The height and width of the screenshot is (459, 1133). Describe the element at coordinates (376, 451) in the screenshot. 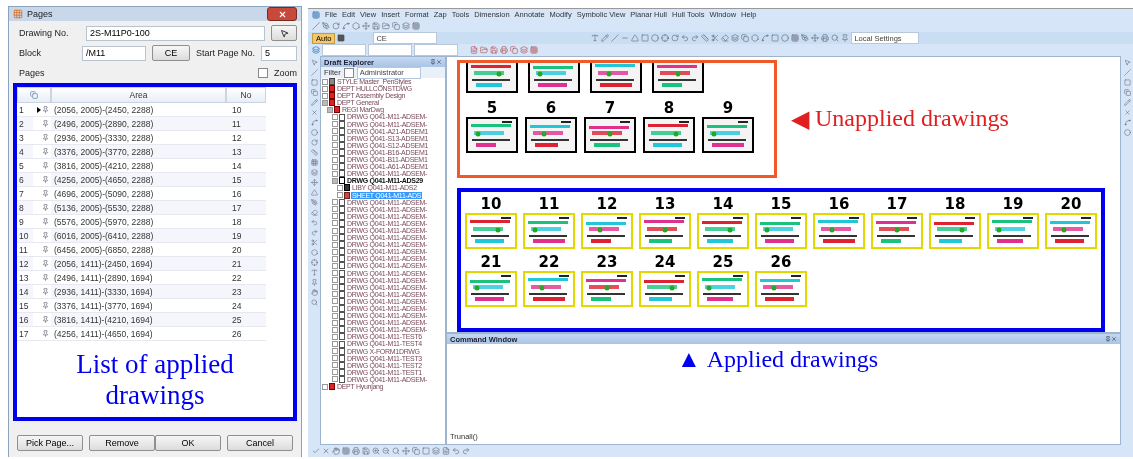

I see `zoom-in-icon` at that location.